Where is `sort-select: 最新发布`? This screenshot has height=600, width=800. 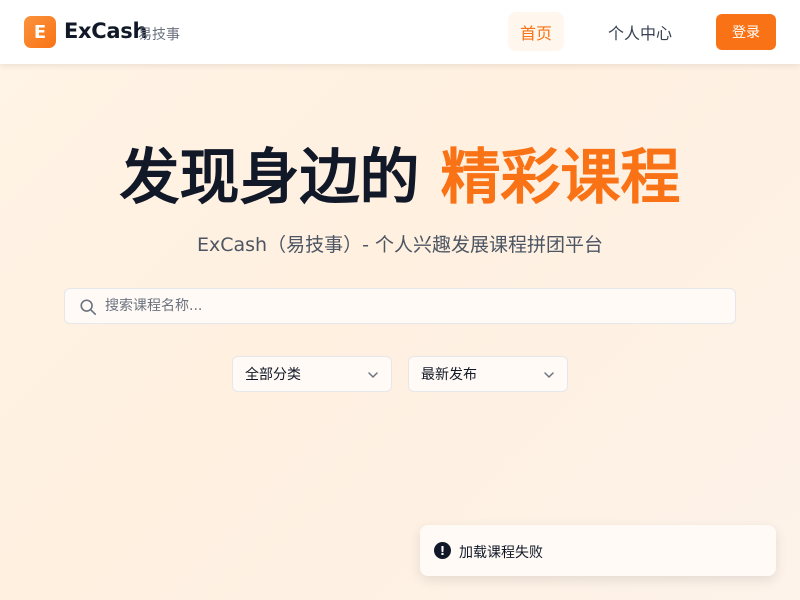
sort-select: 最新发布 is located at coordinates (488, 374).